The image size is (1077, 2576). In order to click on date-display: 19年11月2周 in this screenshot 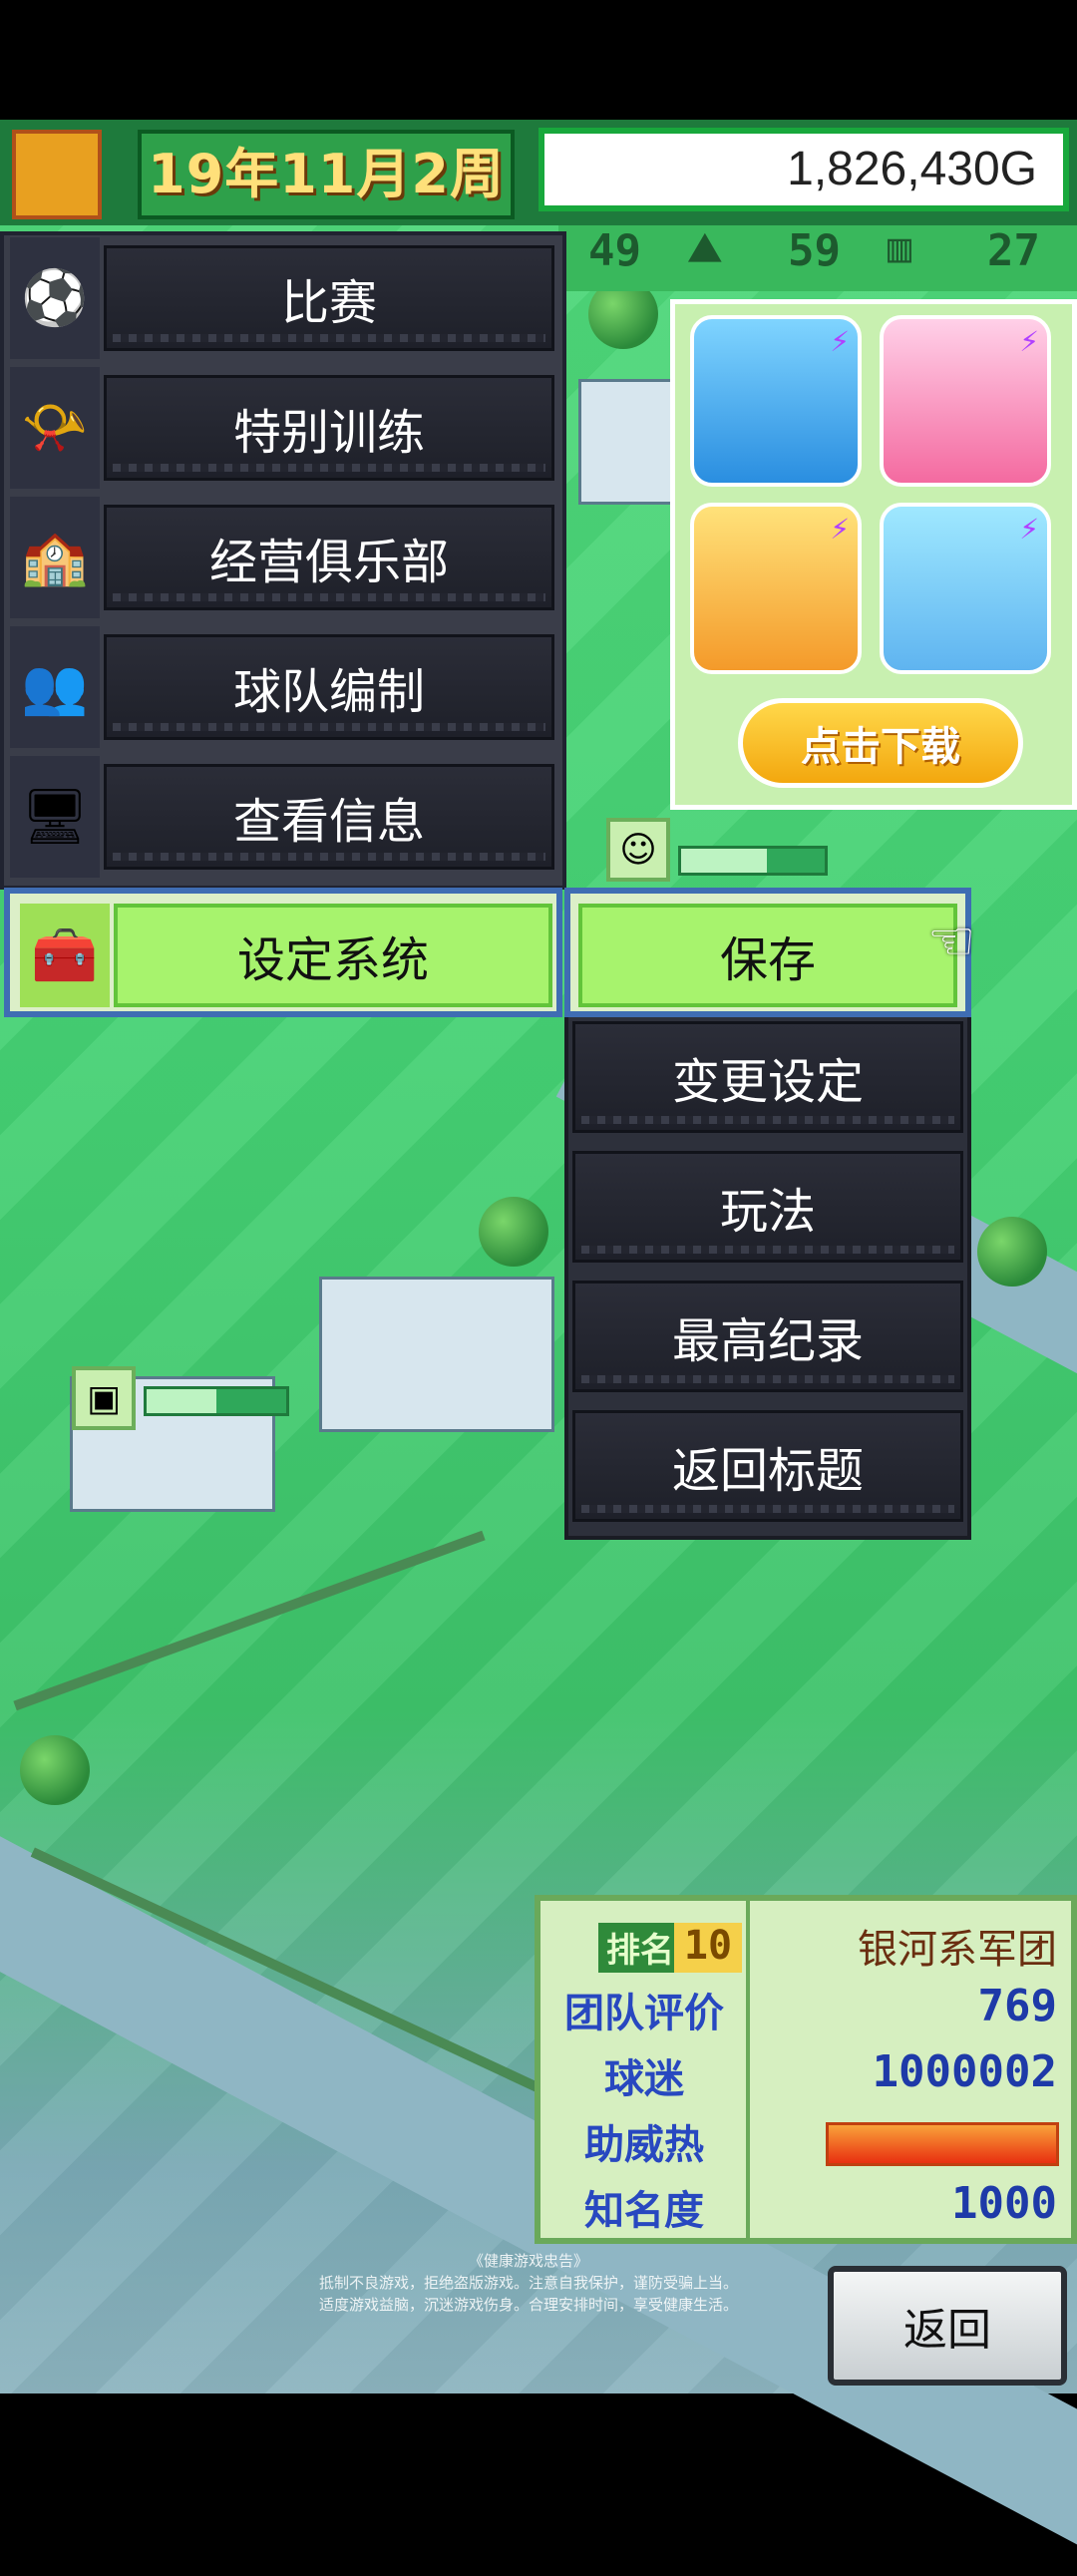, I will do `click(326, 175)`.